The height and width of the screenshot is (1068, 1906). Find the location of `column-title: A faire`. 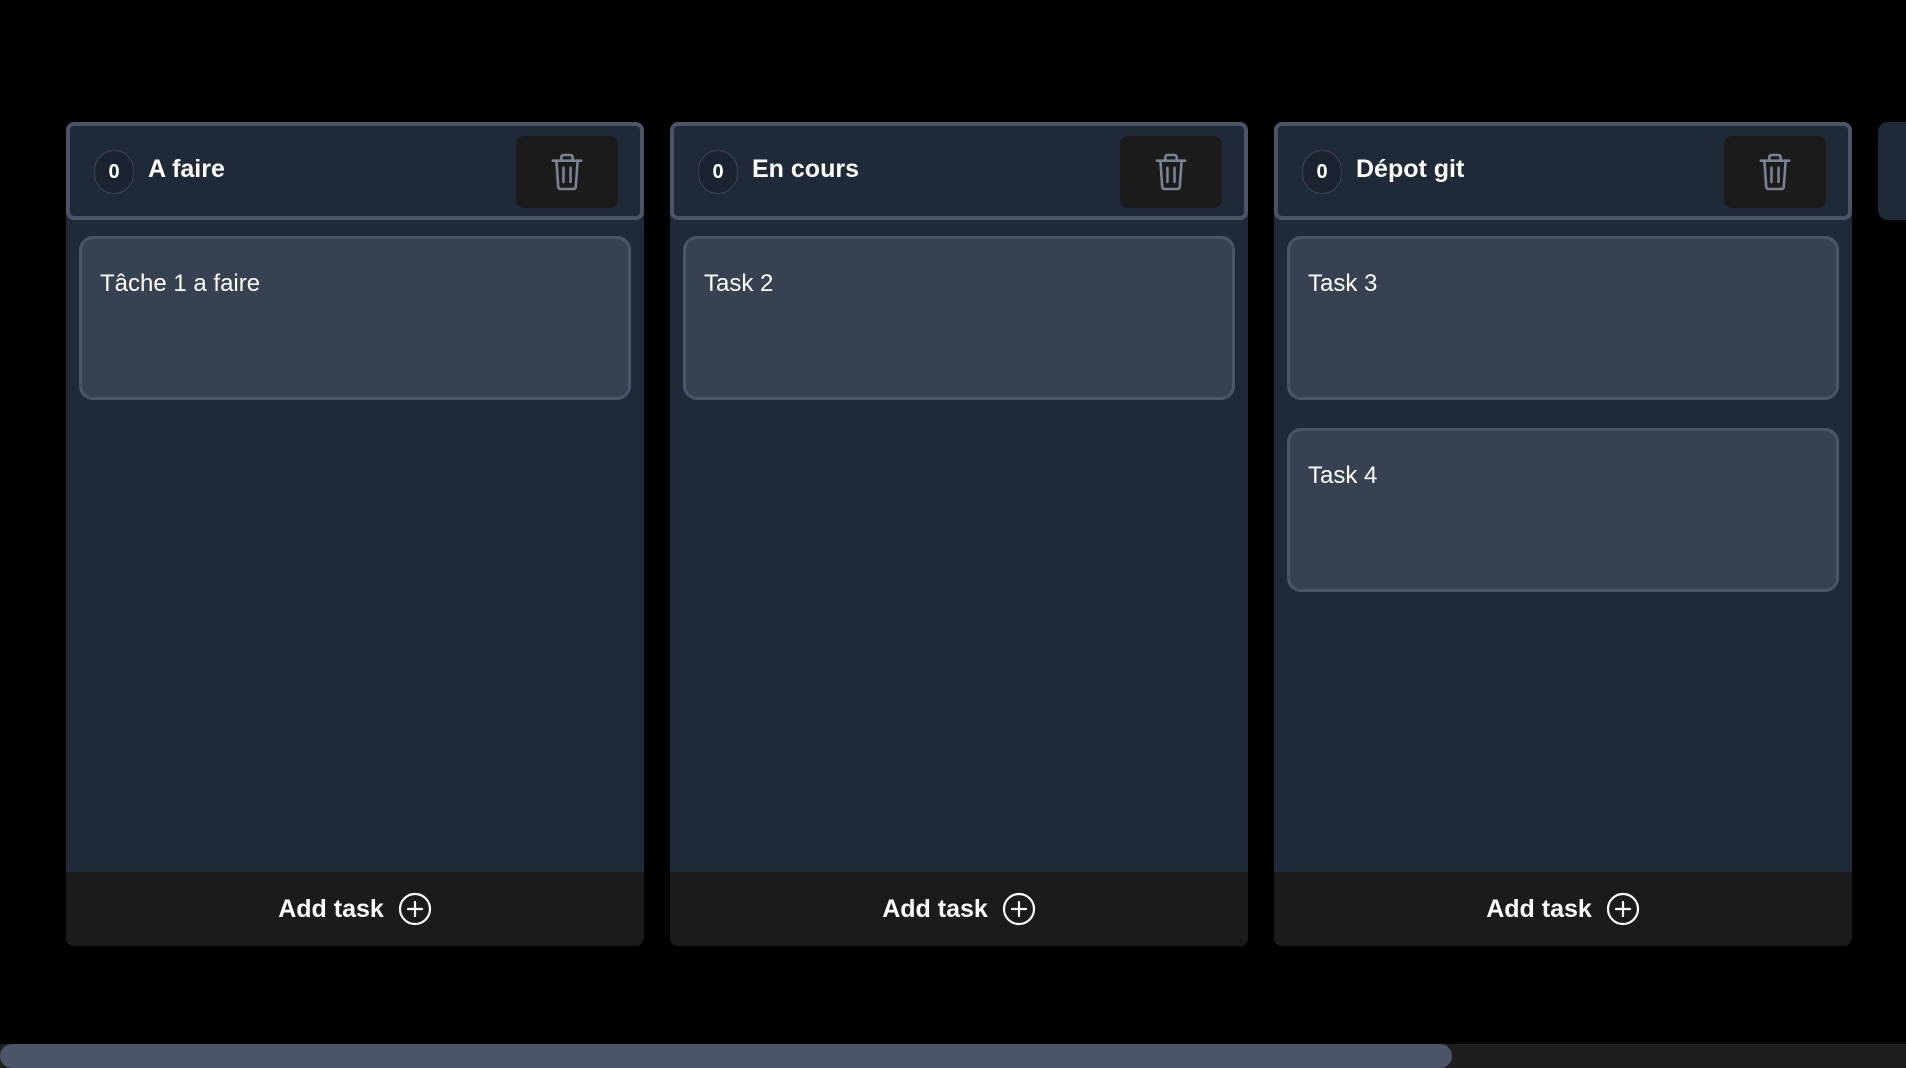

column-title: A faire is located at coordinates (186, 169).